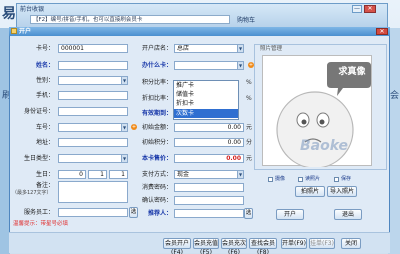 This screenshot has width=400, height=254. What do you see at coordinates (93, 80) in the screenshot?
I see `gender-select` at bounding box center [93, 80].